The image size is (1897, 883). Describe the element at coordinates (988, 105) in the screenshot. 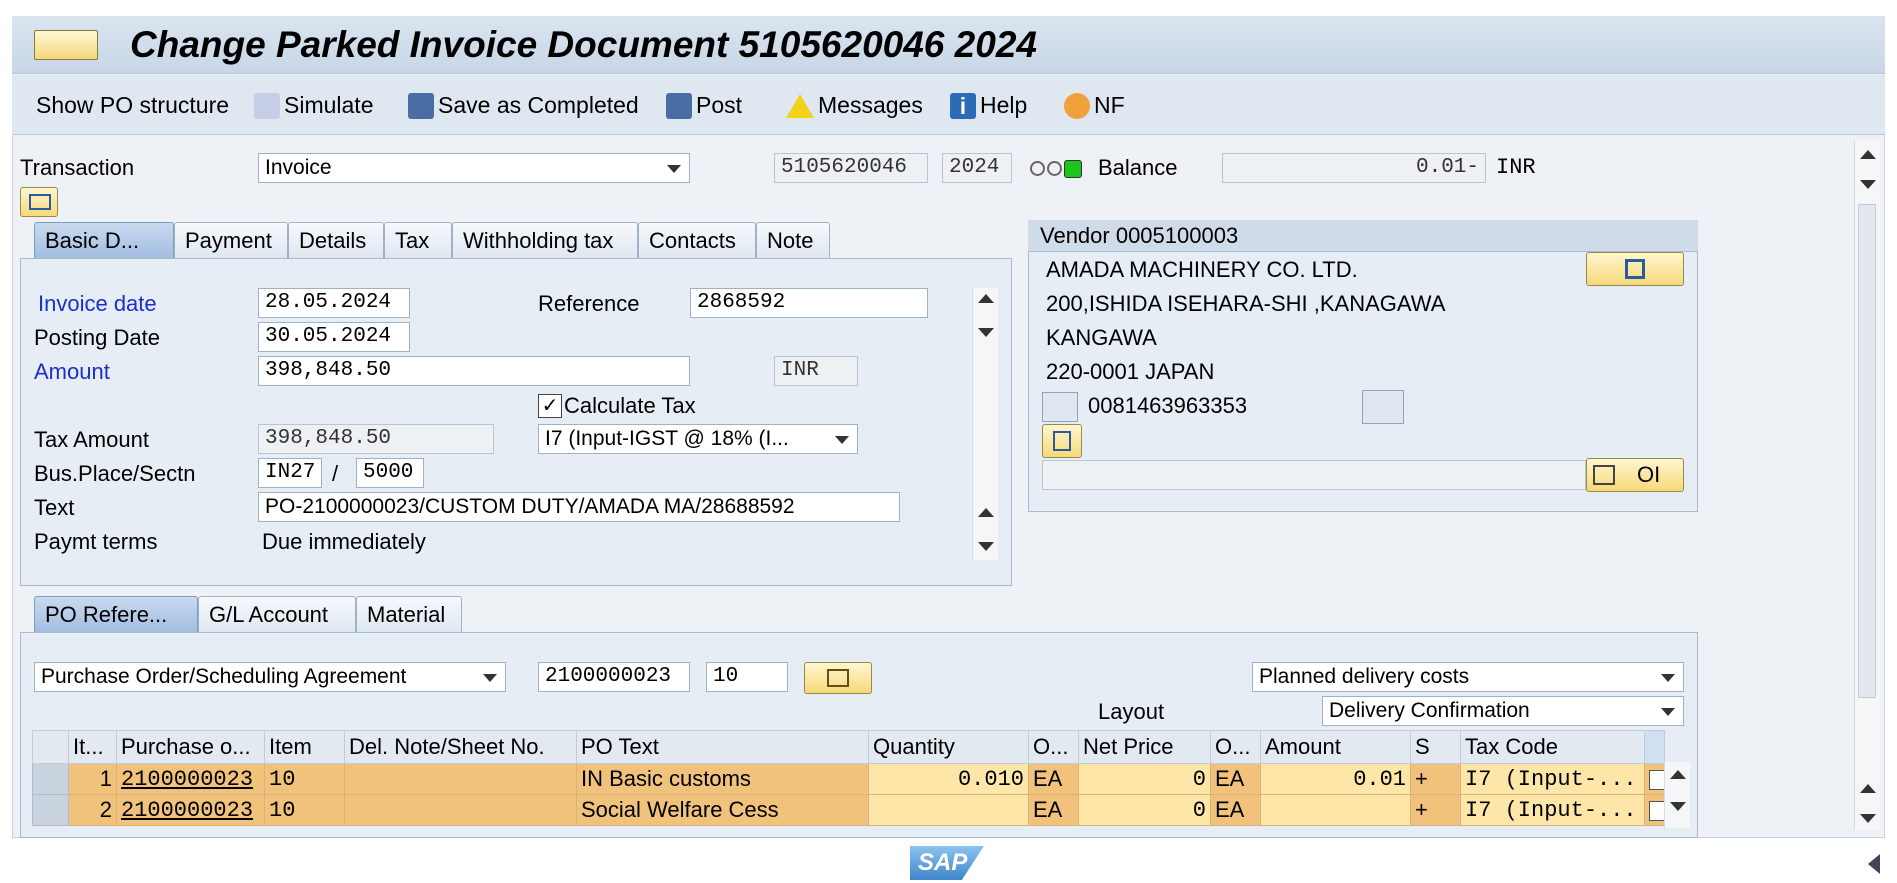

I see `help-button: i Help` at that location.